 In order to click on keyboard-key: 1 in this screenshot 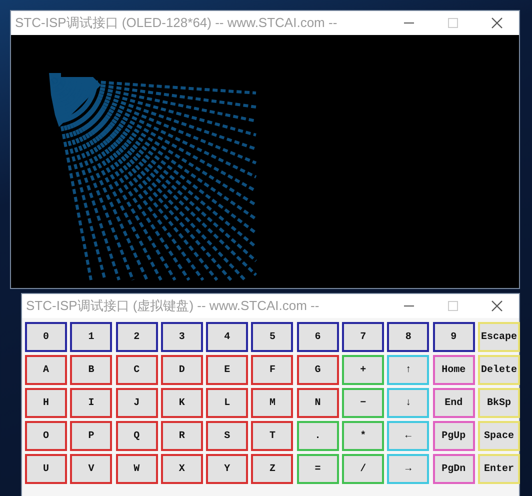, I will do `click(91, 337)`.